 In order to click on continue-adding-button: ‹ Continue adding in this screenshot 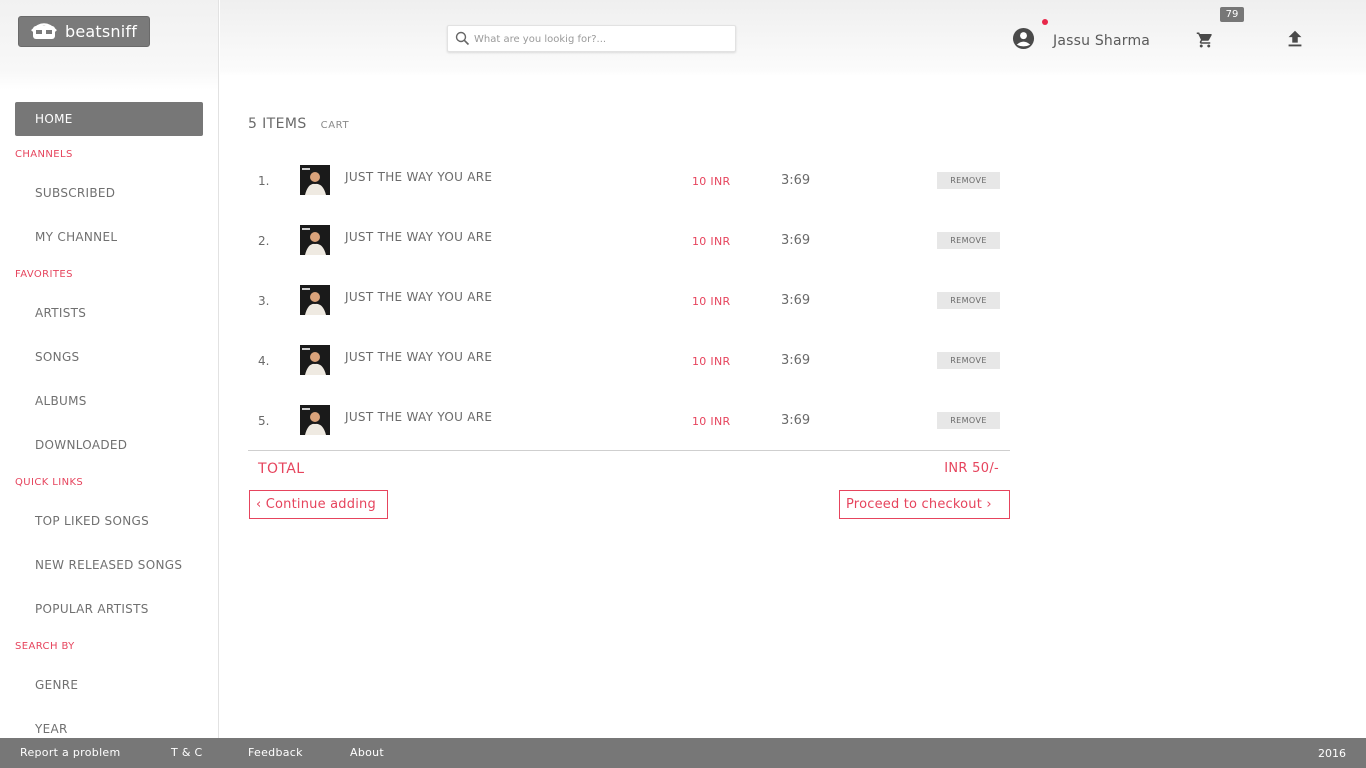, I will do `click(318, 504)`.